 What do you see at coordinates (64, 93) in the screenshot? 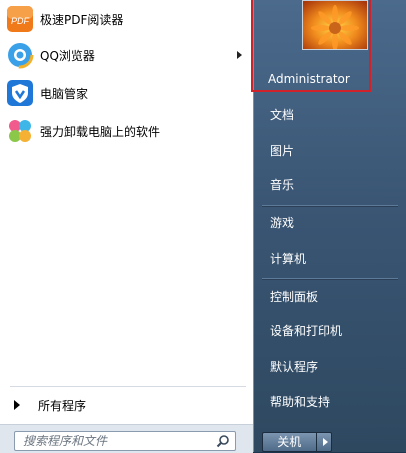
I see `program-label: 电脑管家` at bounding box center [64, 93].